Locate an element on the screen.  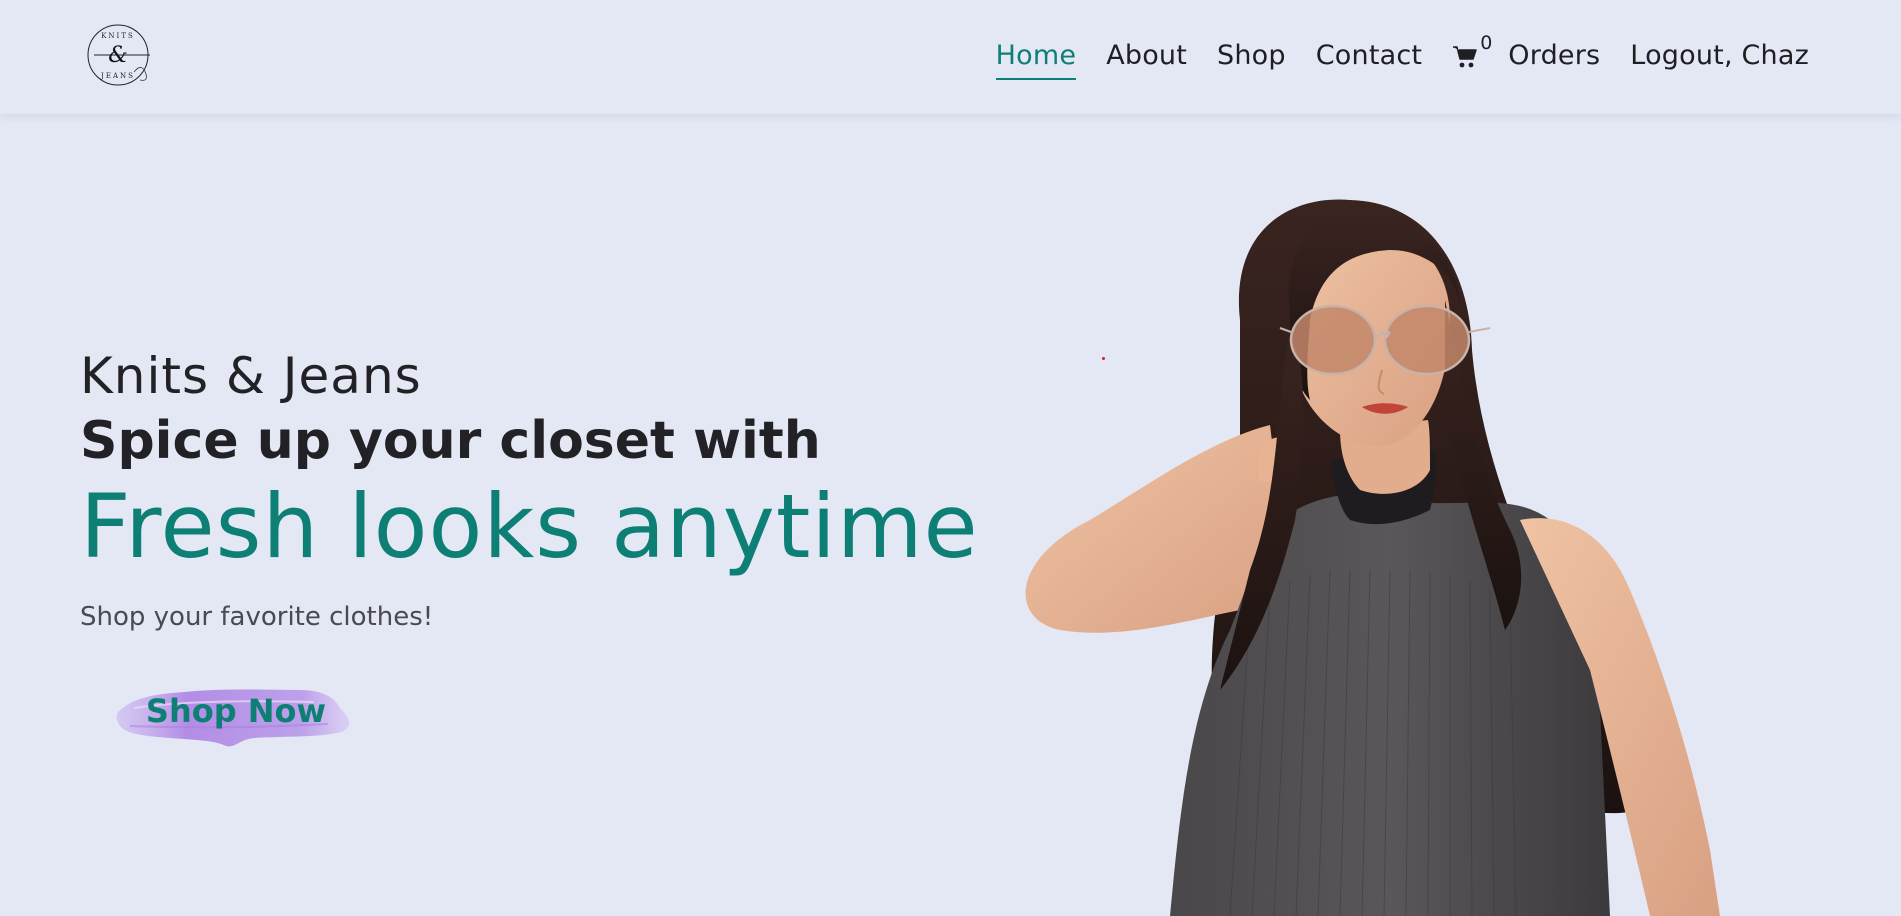
logo-icon: KNITS JEANS & is located at coordinates (118, 55).